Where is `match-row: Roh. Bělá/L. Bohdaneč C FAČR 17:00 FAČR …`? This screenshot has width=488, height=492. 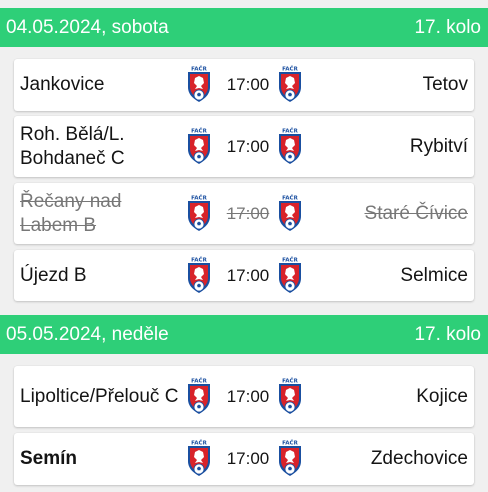 match-row: Roh. Bělá/L. Bohdaneč C FAČR 17:00 FAČR … is located at coordinates (244, 146).